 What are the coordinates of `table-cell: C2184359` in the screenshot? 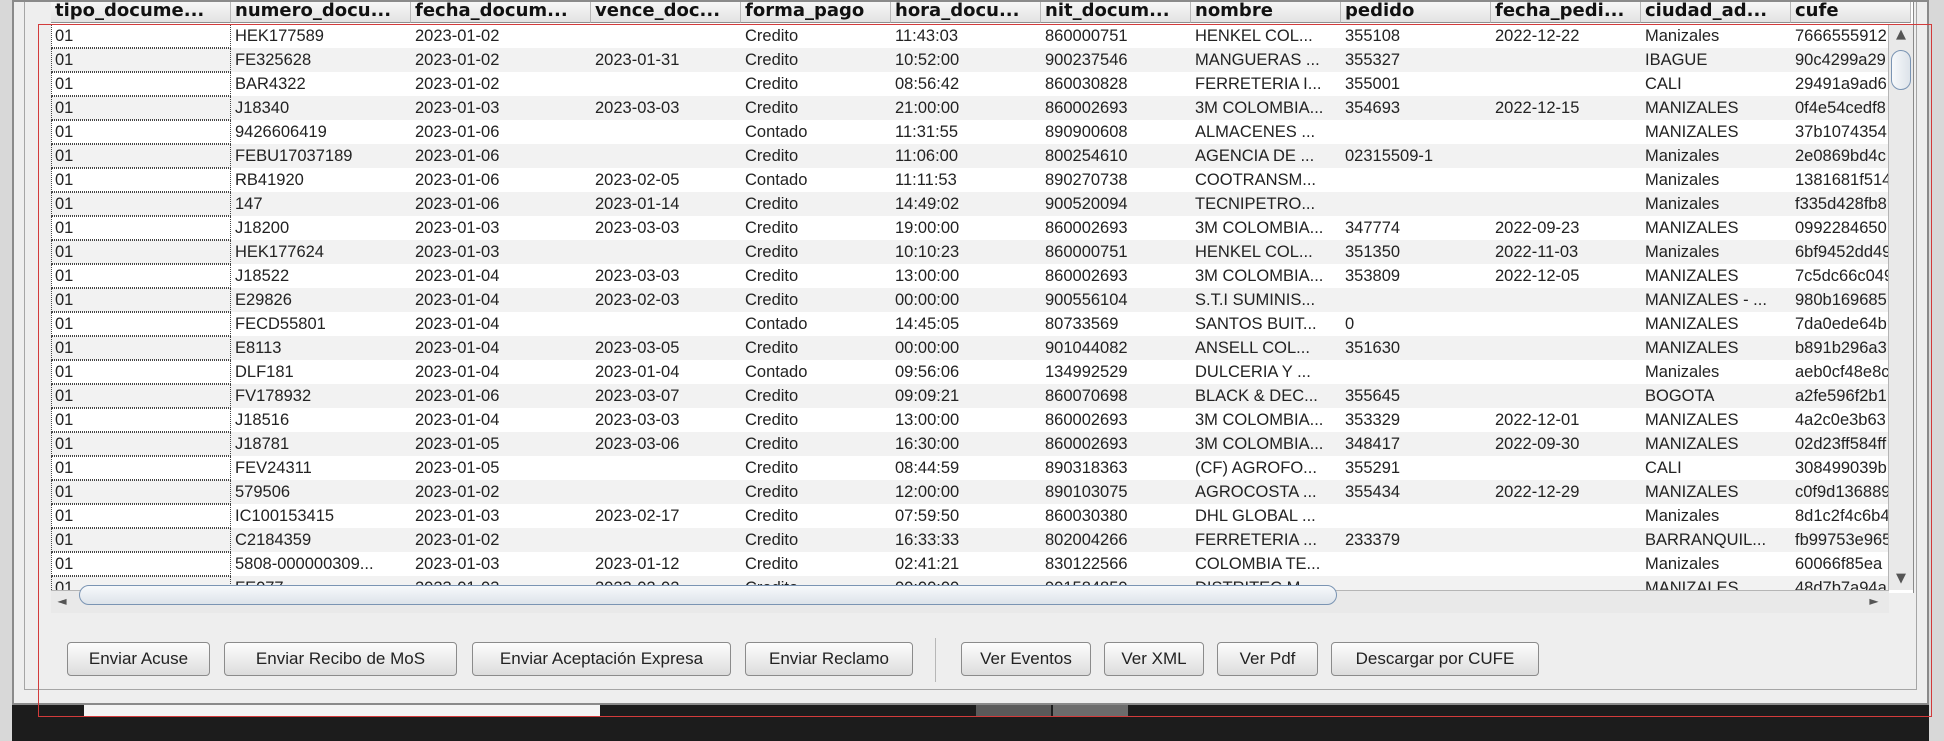 It's located at (321, 540).